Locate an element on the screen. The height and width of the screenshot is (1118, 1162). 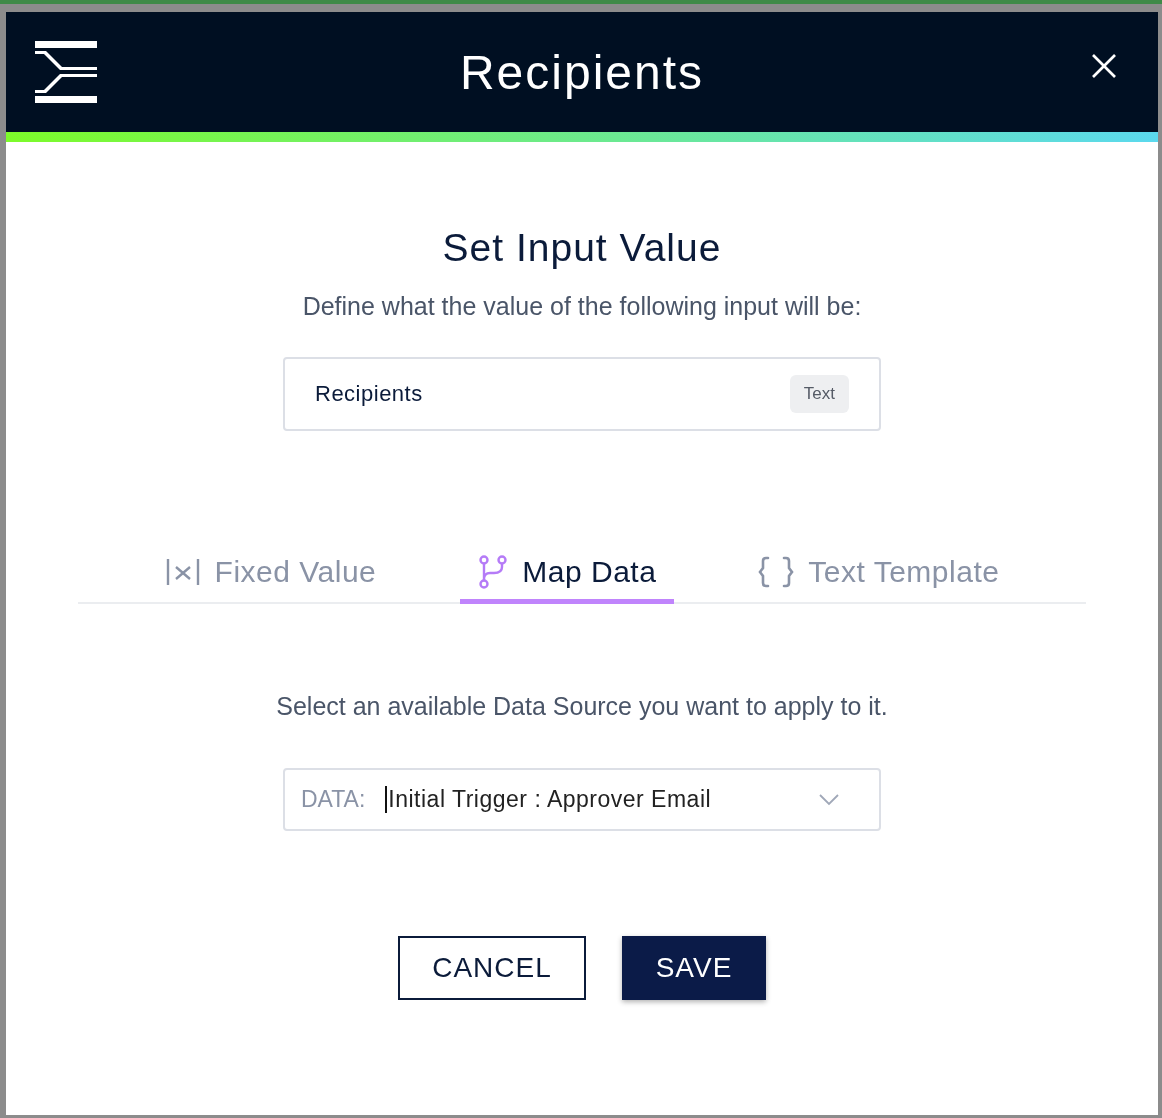
data-source-dropdown: DATA: Initial Trigger : Approver Email is located at coordinates (582, 799).